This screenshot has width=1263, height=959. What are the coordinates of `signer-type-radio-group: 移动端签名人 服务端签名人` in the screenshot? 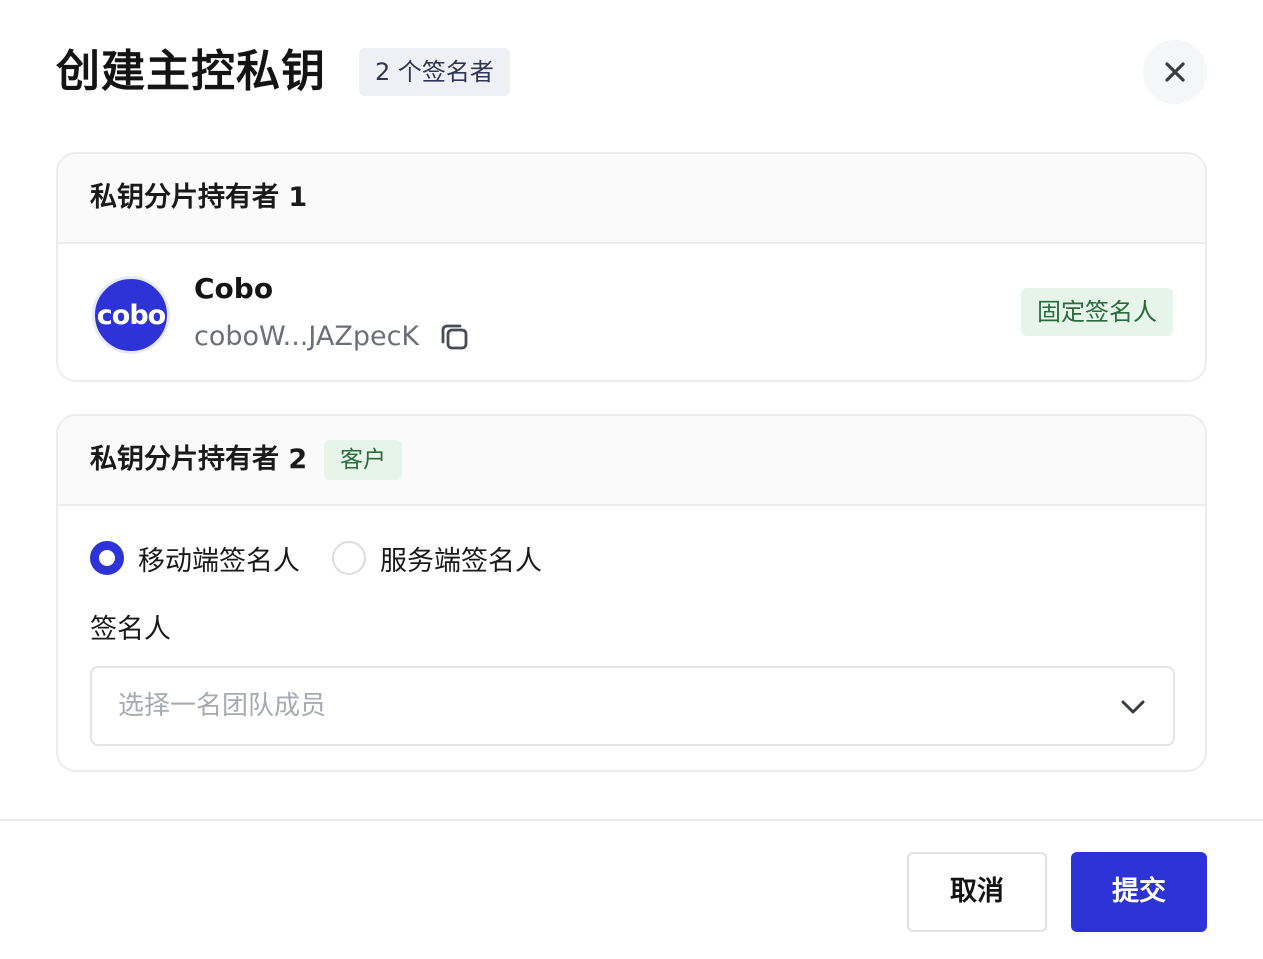 It's located at (332, 558).